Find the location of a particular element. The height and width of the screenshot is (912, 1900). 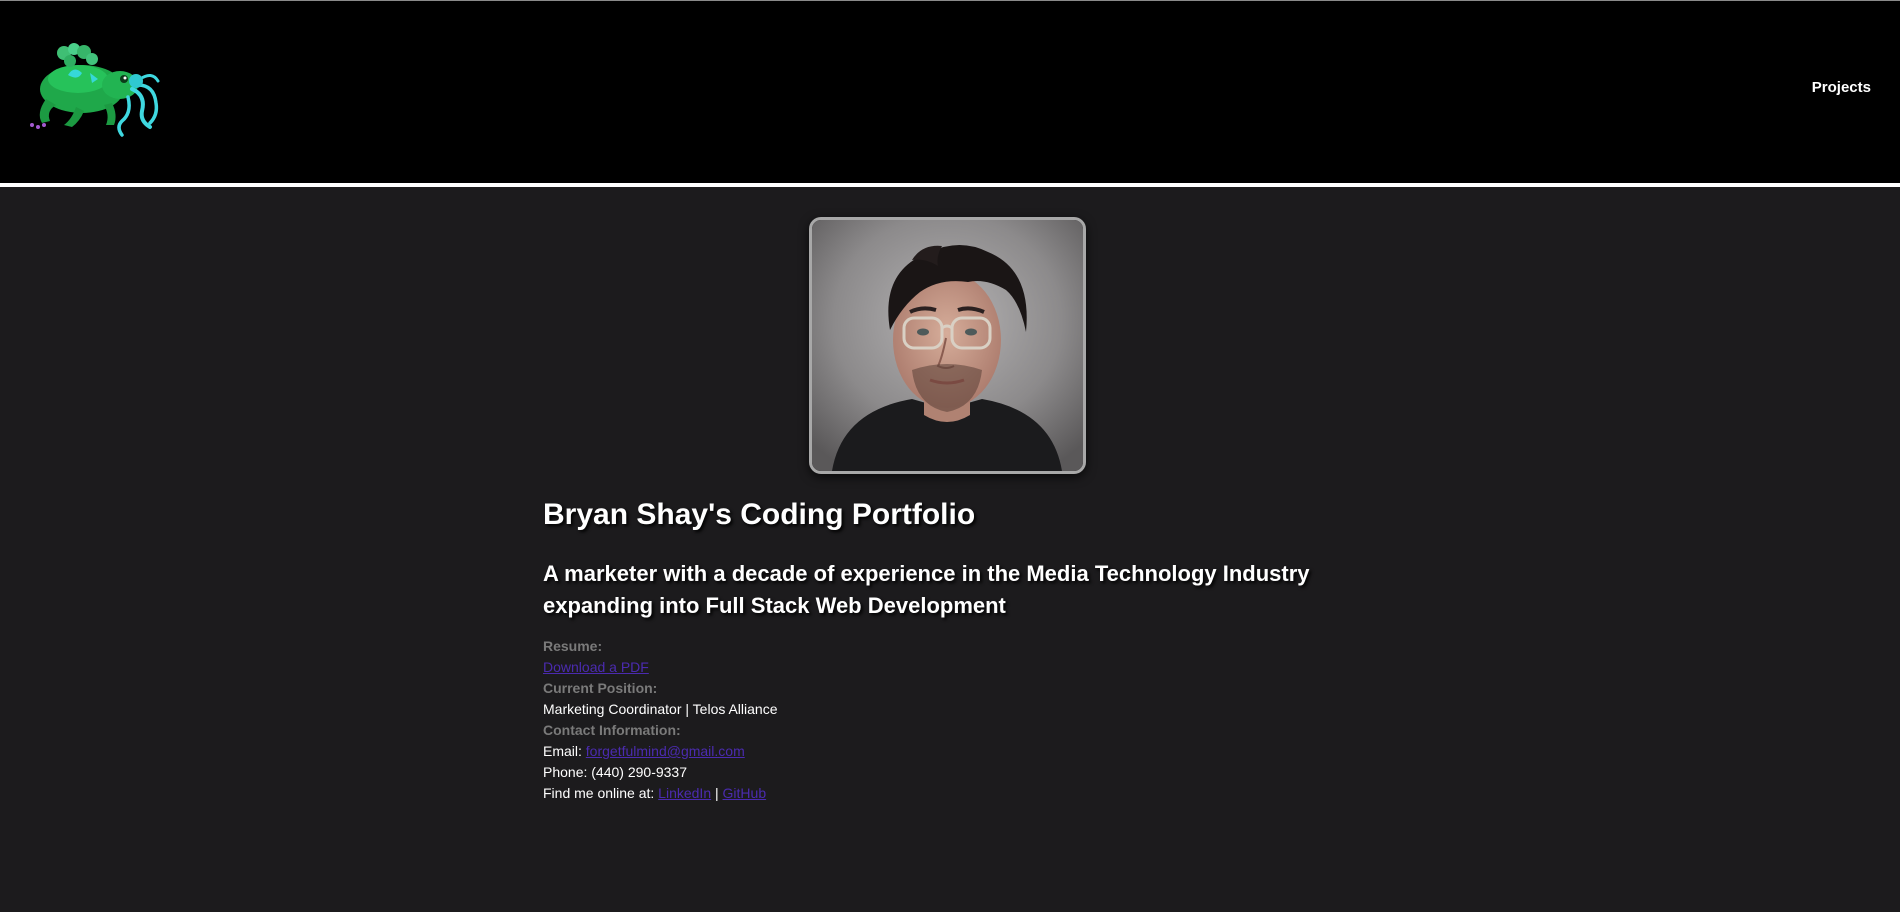

position-value: Marketing Coordinator | Telos Alliance is located at coordinates (660, 709).